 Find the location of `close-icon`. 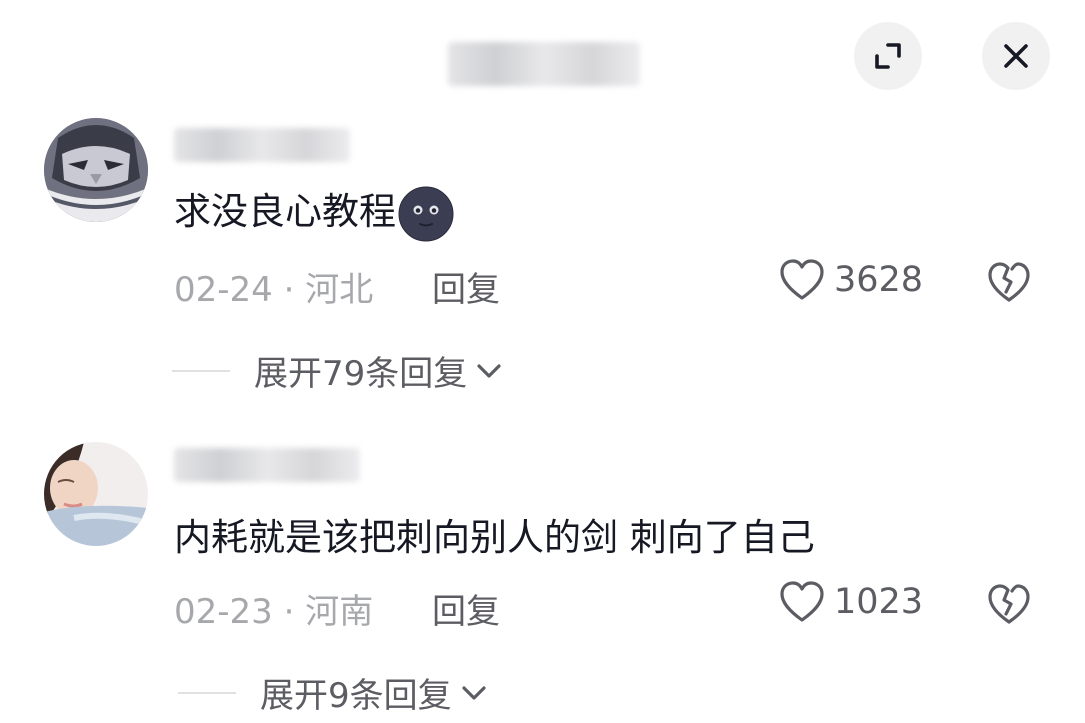

close-icon is located at coordinates (1016, 56).